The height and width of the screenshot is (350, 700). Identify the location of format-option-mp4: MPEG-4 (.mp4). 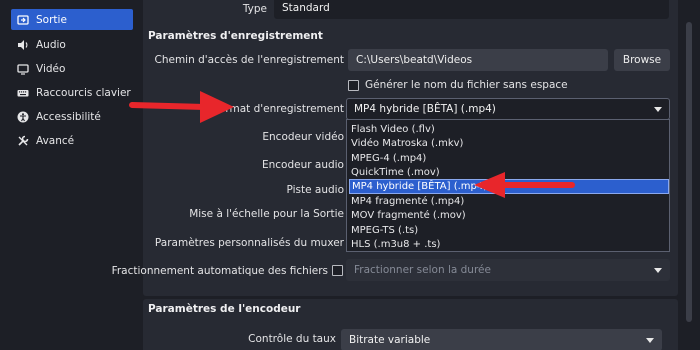
(509, 158).